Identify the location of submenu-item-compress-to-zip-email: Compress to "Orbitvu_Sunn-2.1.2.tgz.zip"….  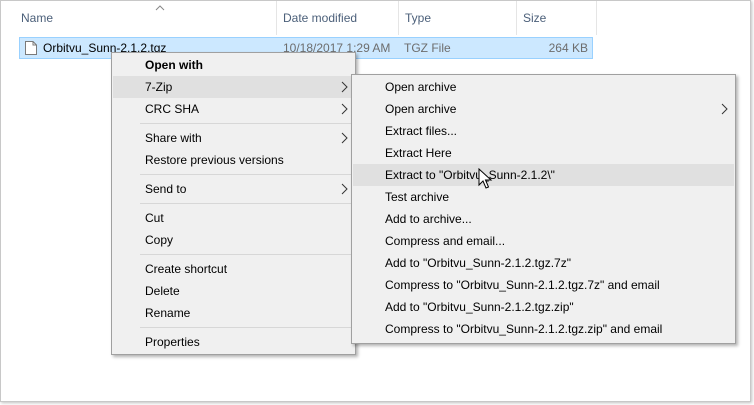
(543, 329).